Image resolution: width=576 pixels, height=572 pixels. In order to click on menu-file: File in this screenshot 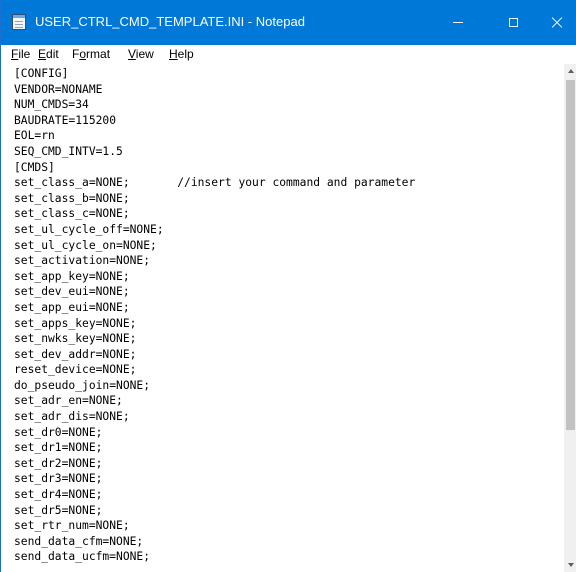, I will do `click(20, 54)`.